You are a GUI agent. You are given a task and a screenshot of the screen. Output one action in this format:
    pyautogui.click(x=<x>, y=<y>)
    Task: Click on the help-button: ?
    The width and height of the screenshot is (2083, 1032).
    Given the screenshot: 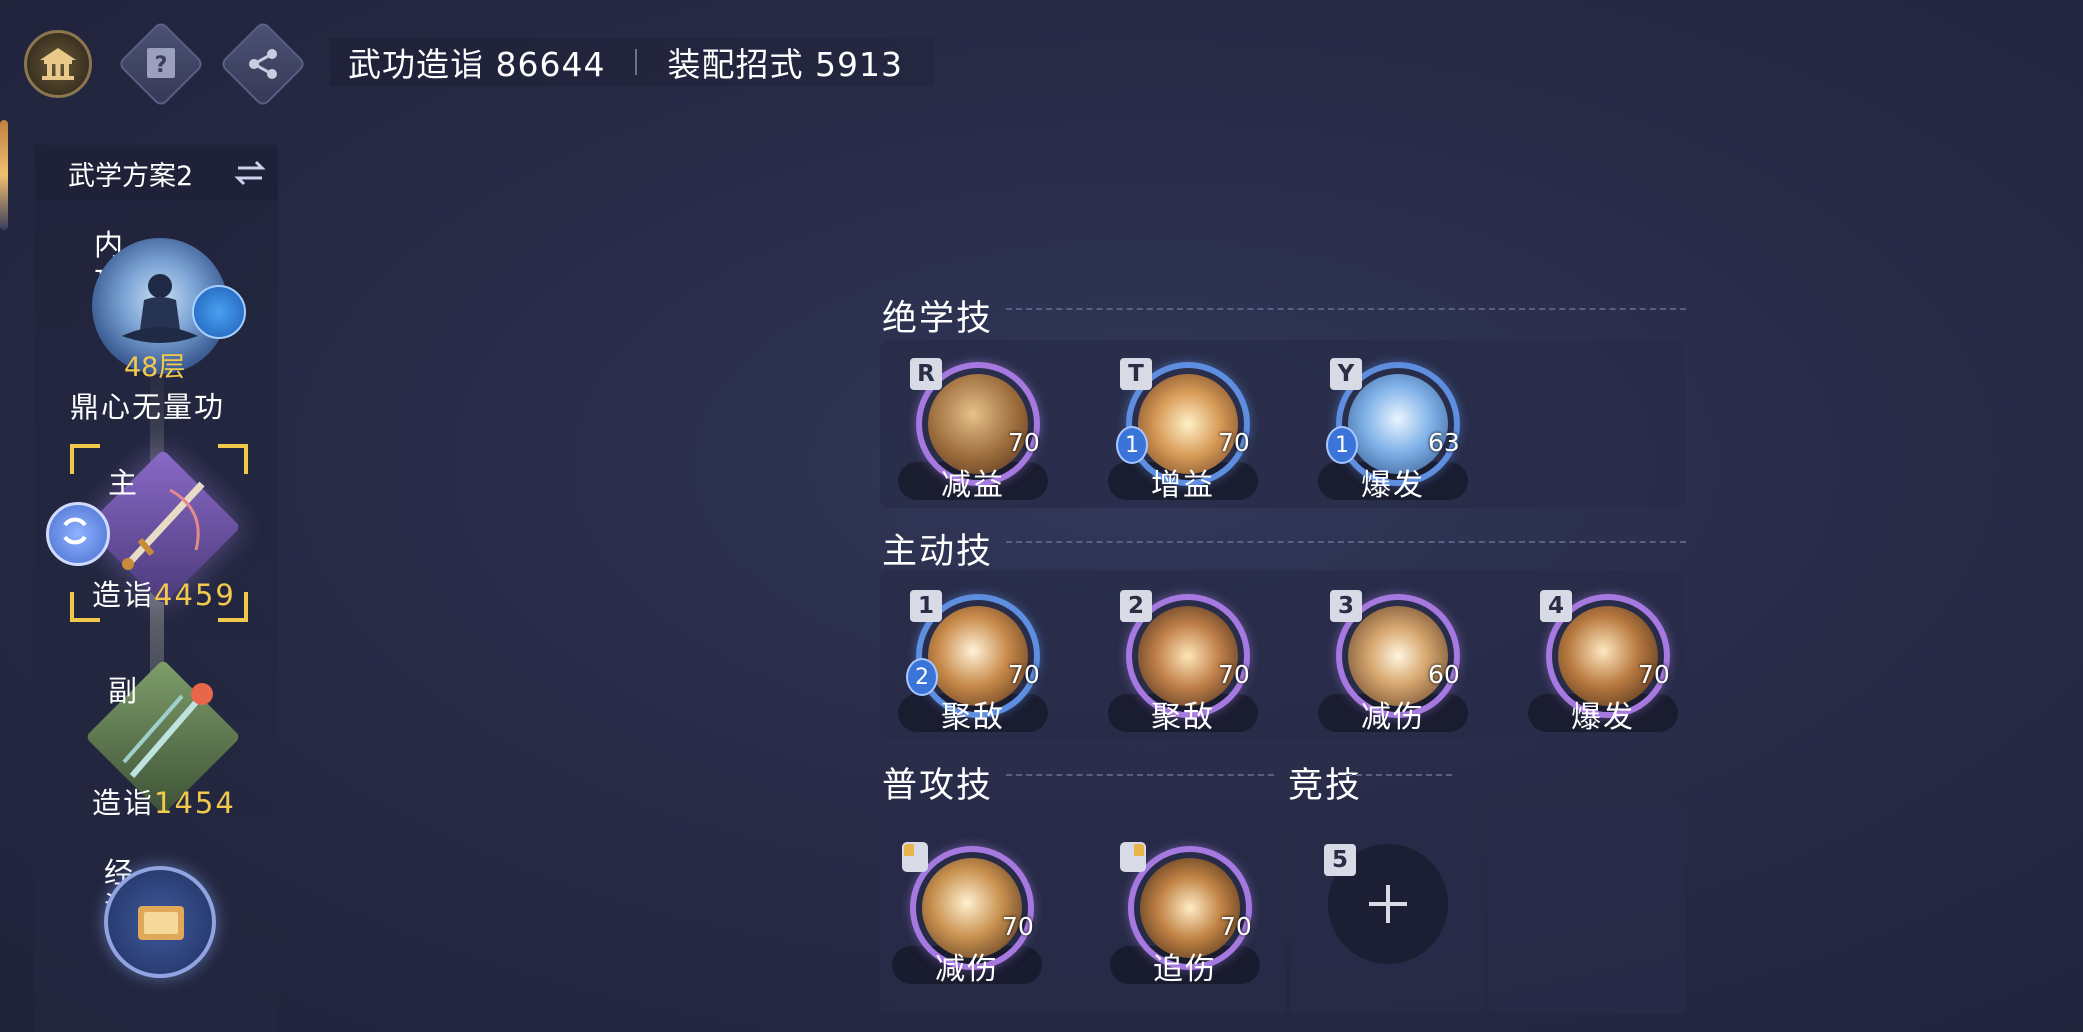 What is the action you would take?
    pyautogui.click(x=161, y=64)
    